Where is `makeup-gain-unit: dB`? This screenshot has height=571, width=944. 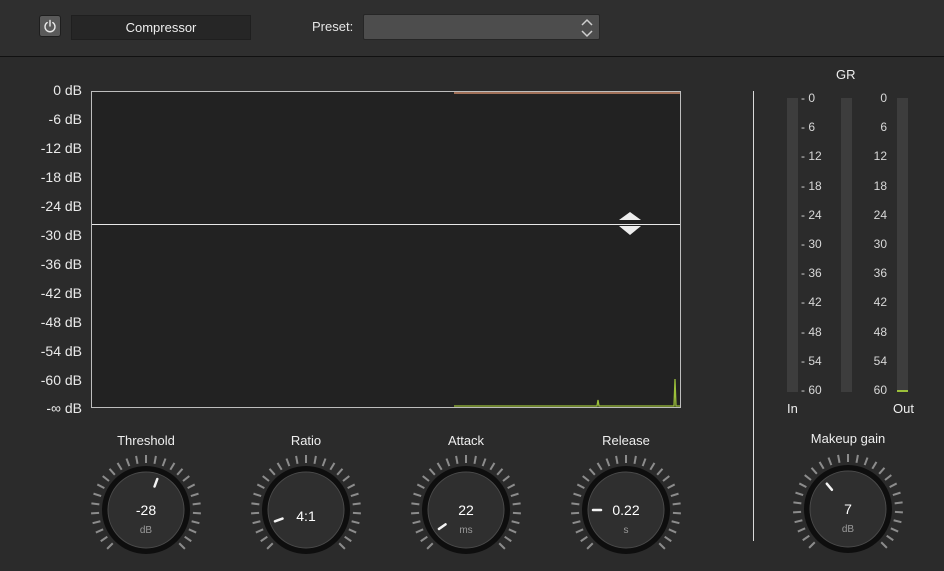 makeup-gain-unit: dB is located at coordinates (848, 529).